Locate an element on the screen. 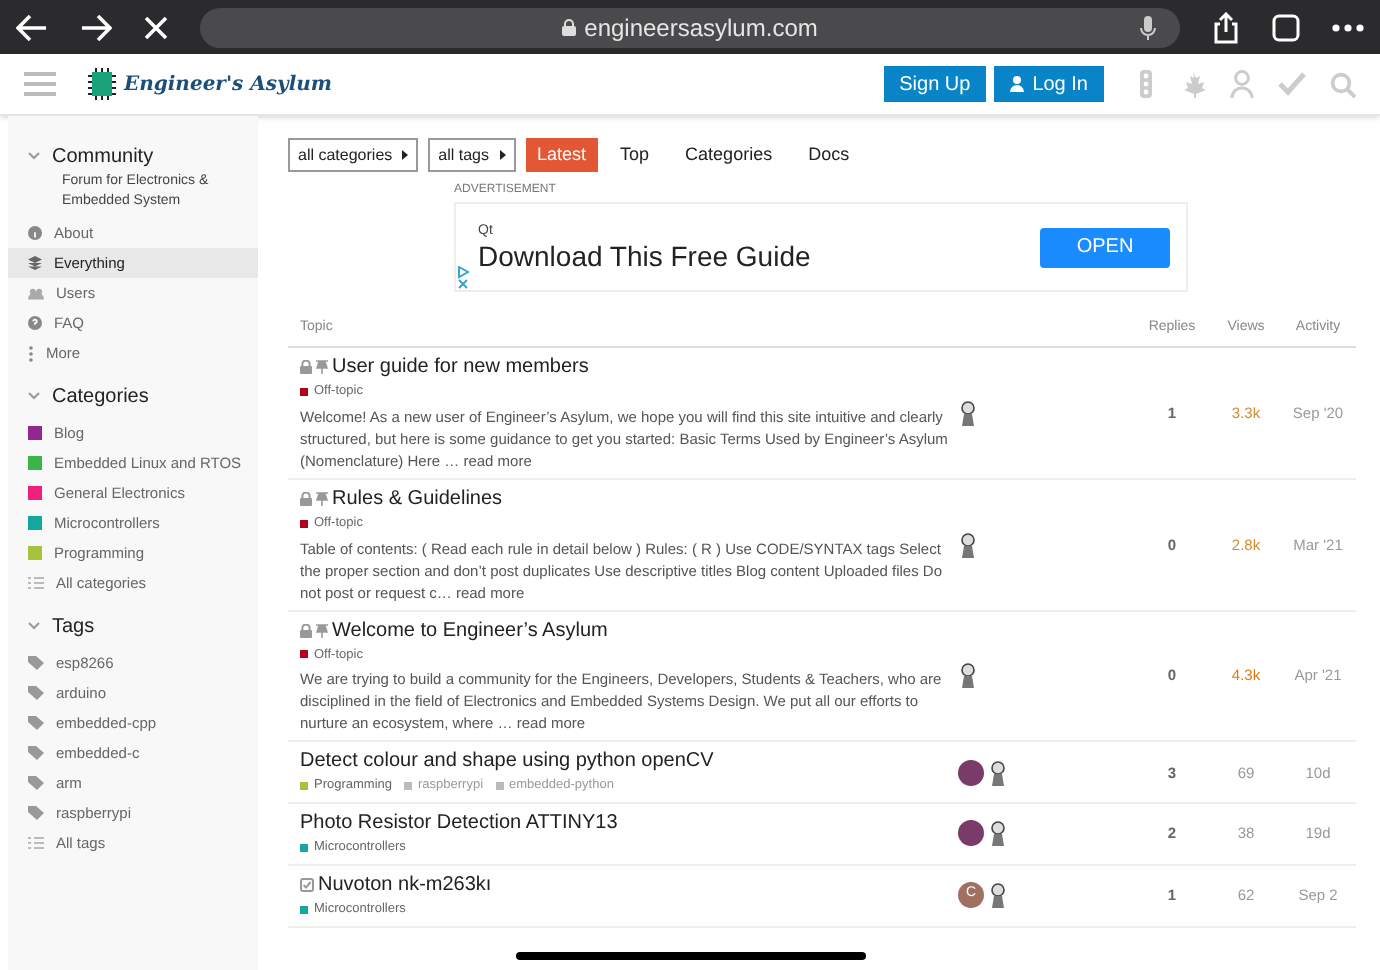 The image size is (1380, 970). open-button: OPEN is located at coordinates (1105, 247).